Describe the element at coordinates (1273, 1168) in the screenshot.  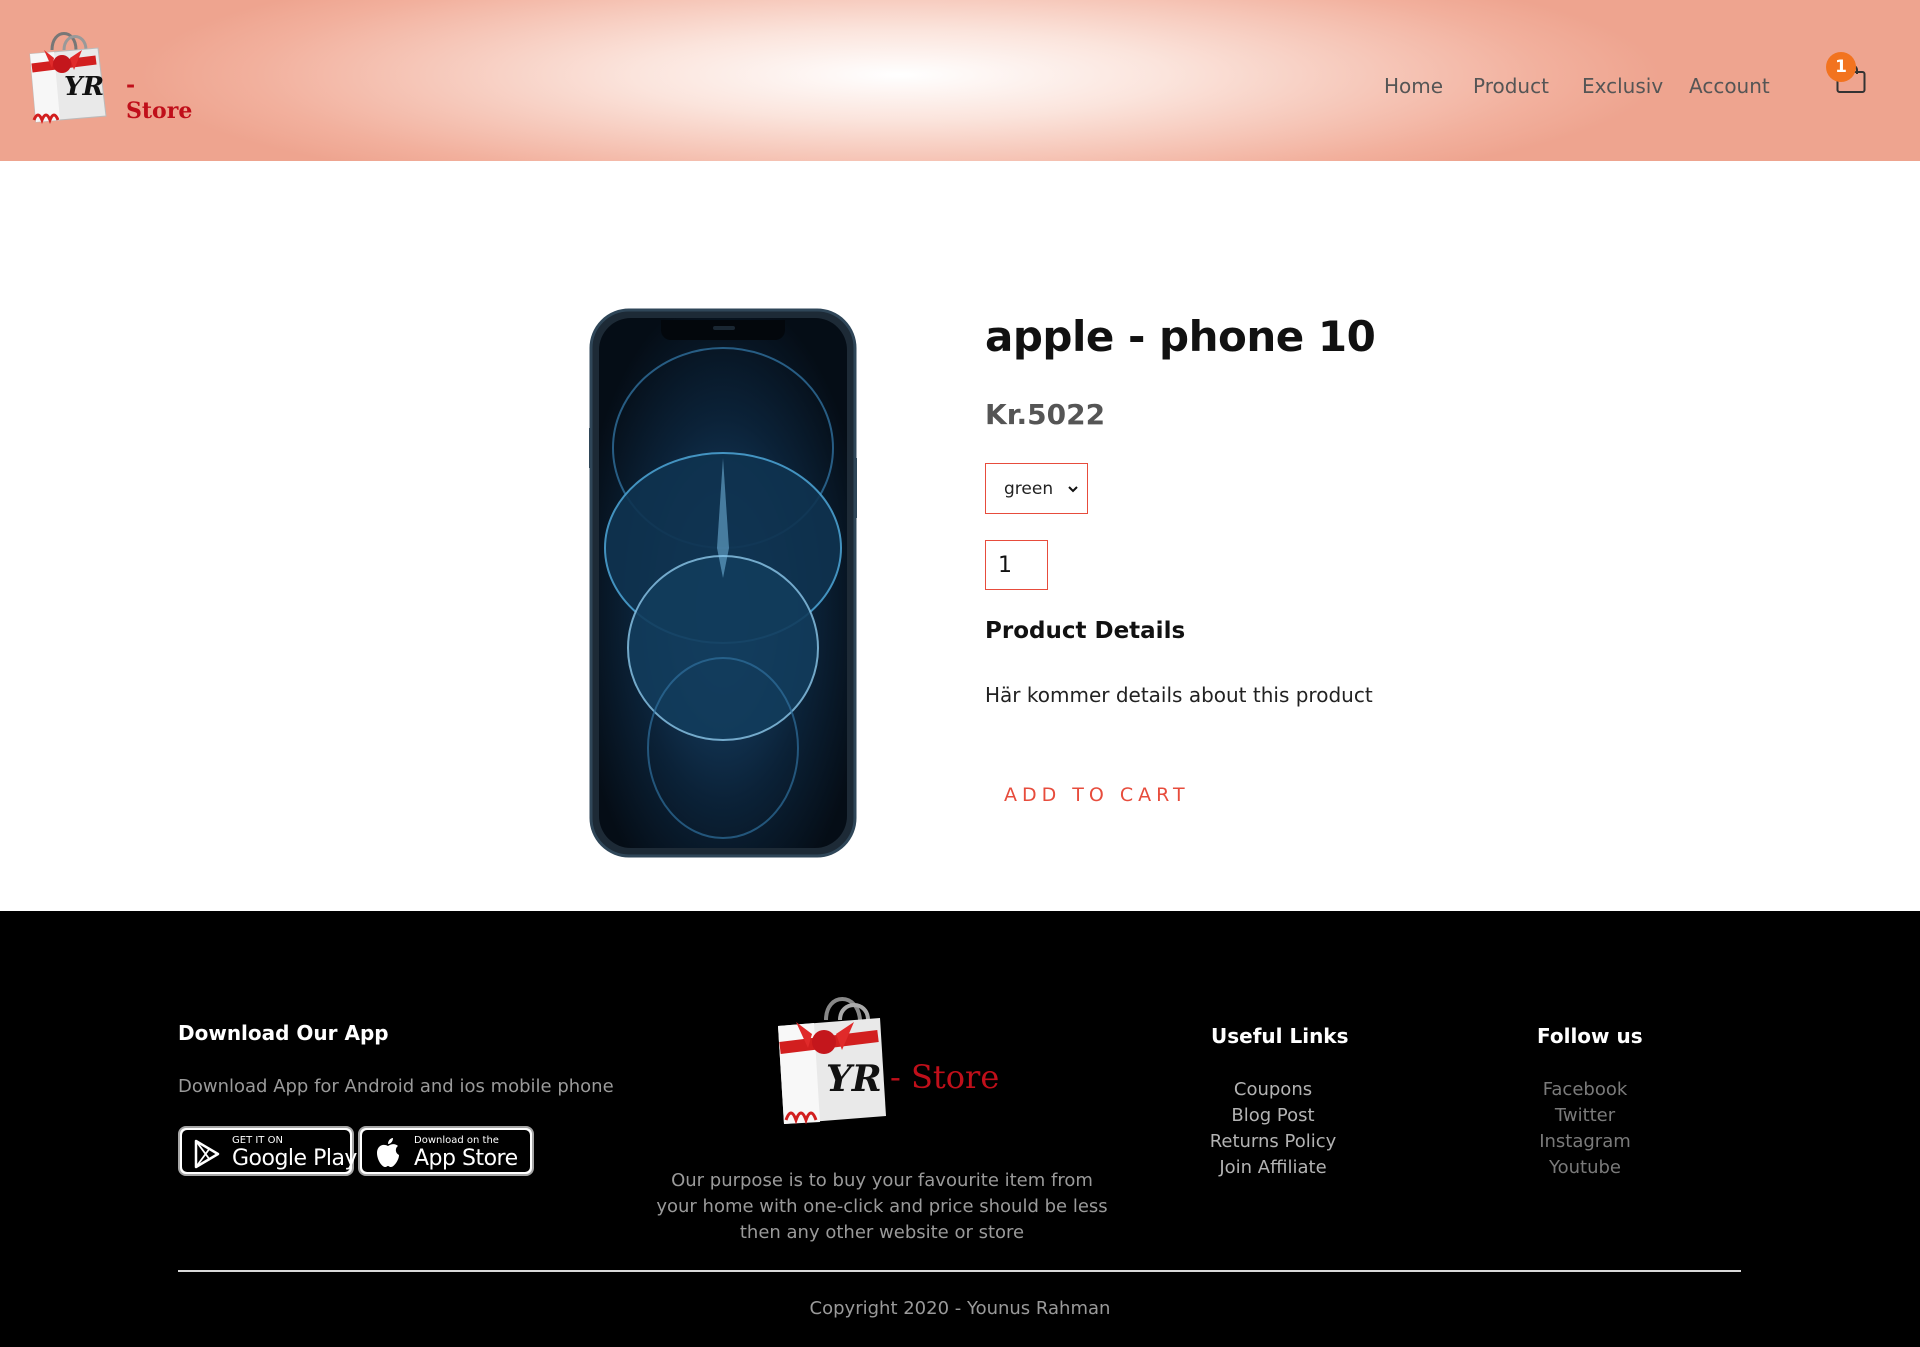
I see `useful-link-join-affiliate: Join Affiliate` at that location.